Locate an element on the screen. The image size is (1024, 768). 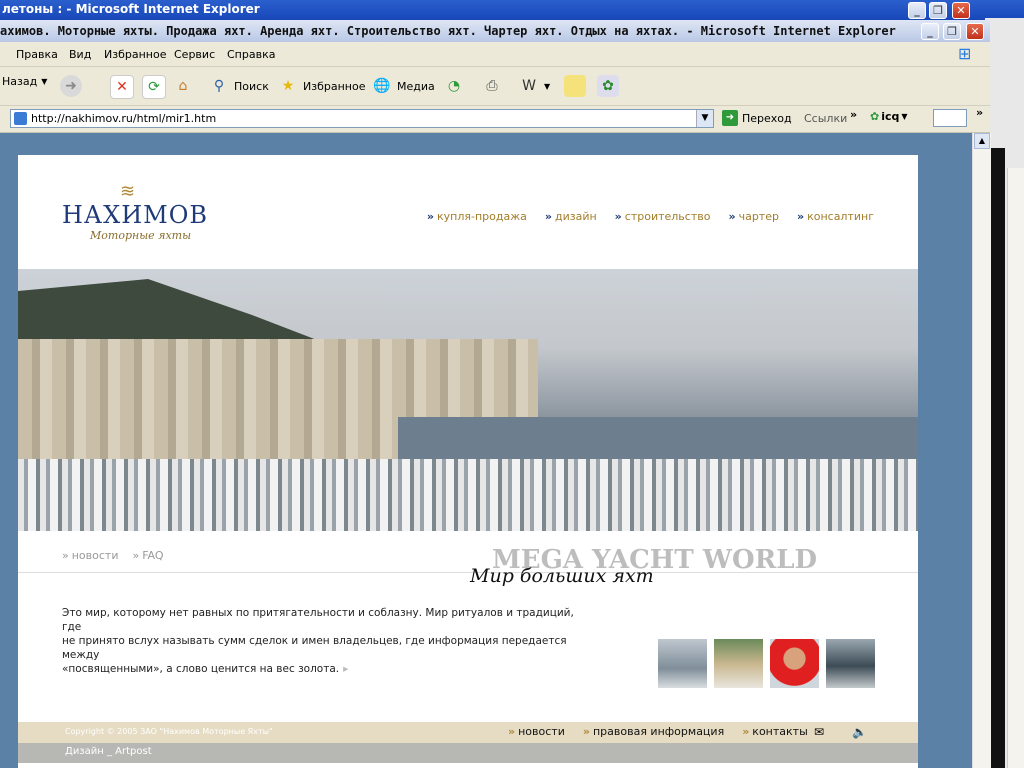
minimize-button: _ is located at coordinates (930, 31).